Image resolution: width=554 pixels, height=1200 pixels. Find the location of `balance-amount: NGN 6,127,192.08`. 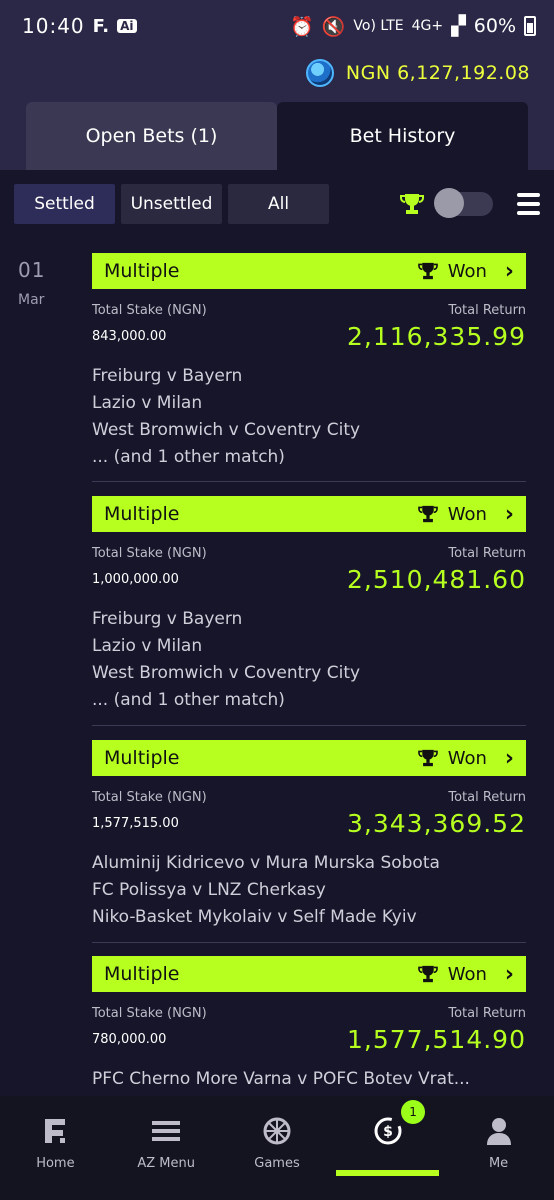

balance-amount: NGN 6,127,192.08 is located at coordinates (437, 73).